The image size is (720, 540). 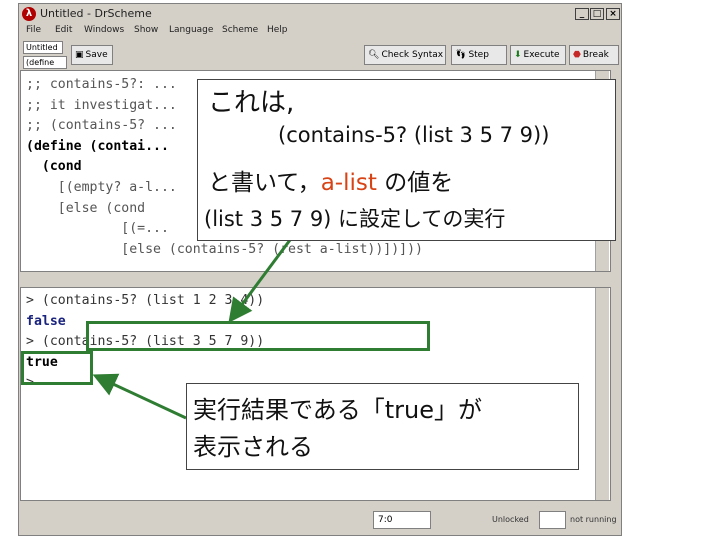 What do you see at coordinates (145, 300) in the screenshot?
I see `repl-line: > (contains-5? (list 1 2 3 4))` at bounding box center [145, 300].